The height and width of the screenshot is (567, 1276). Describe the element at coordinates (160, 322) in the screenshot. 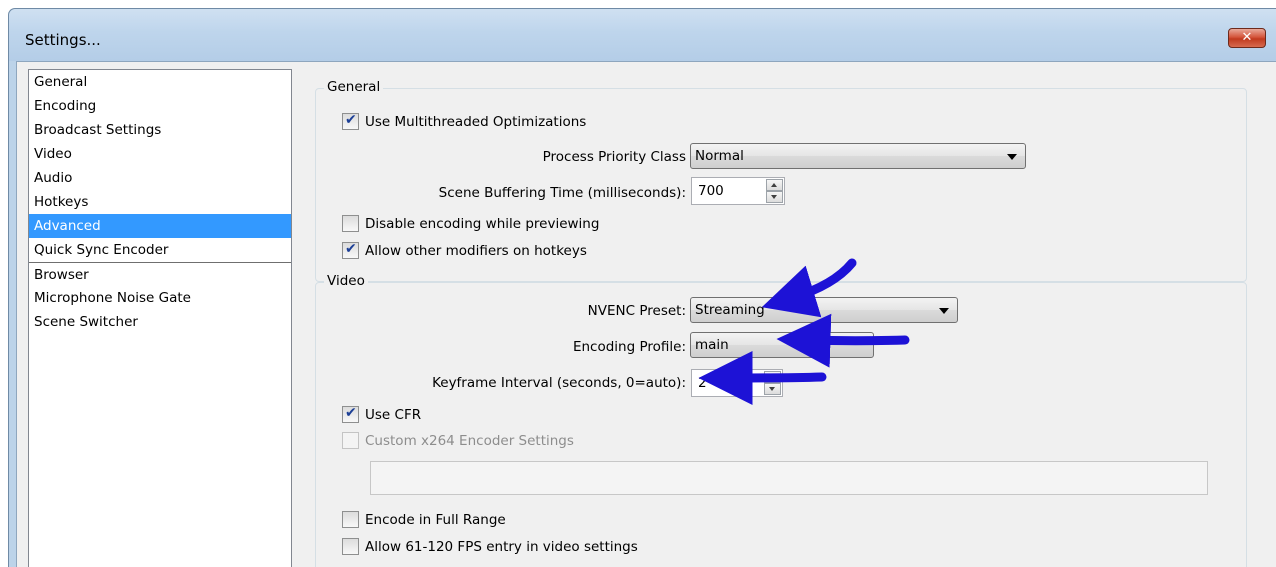

I see `nav-item-scene-switcher: Scene Switcher` at that location.